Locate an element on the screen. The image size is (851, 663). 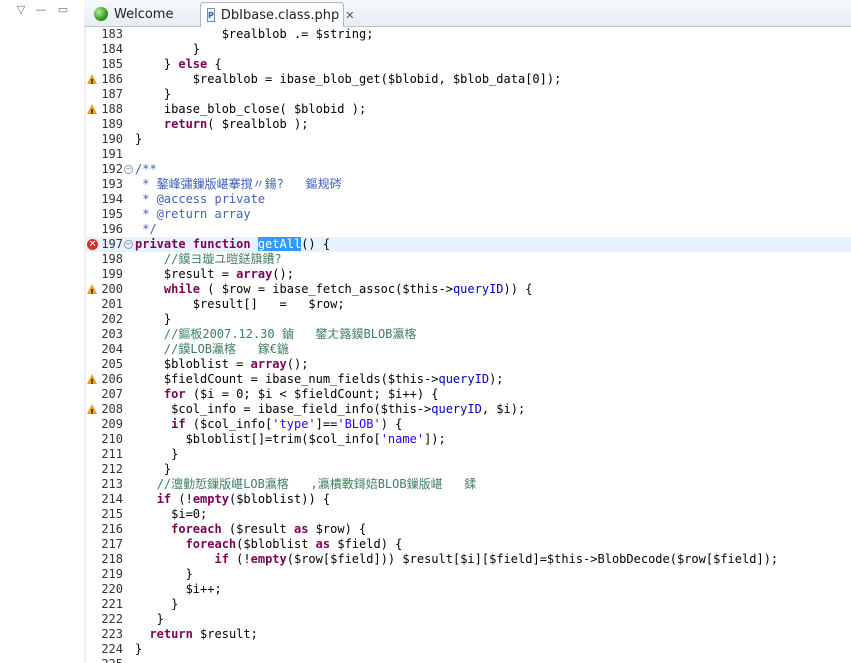
code-line: 220 $i++; is located at coordinates (468, 589).